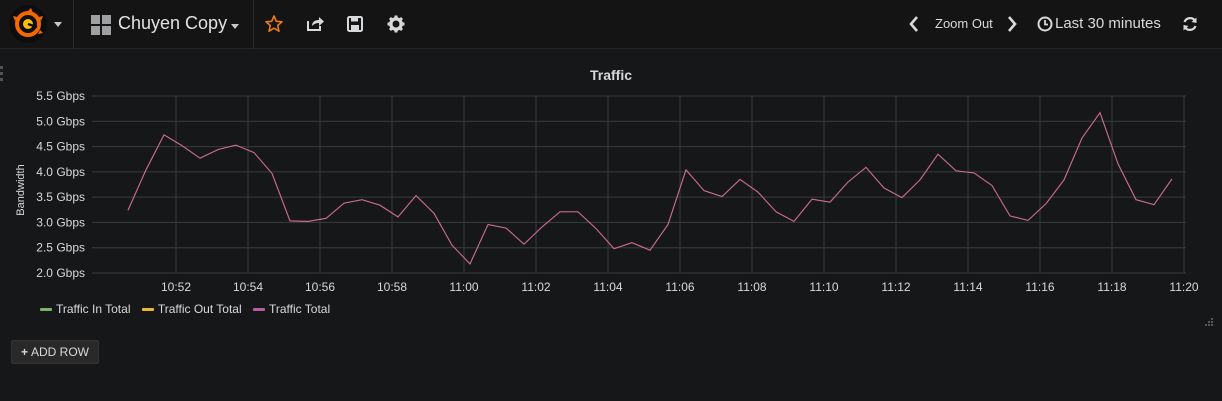 The image size is (1222, 401). Describe the element at coordinates (1209, 322) in the screenshot. I see `panel-resize-handle` at that location.